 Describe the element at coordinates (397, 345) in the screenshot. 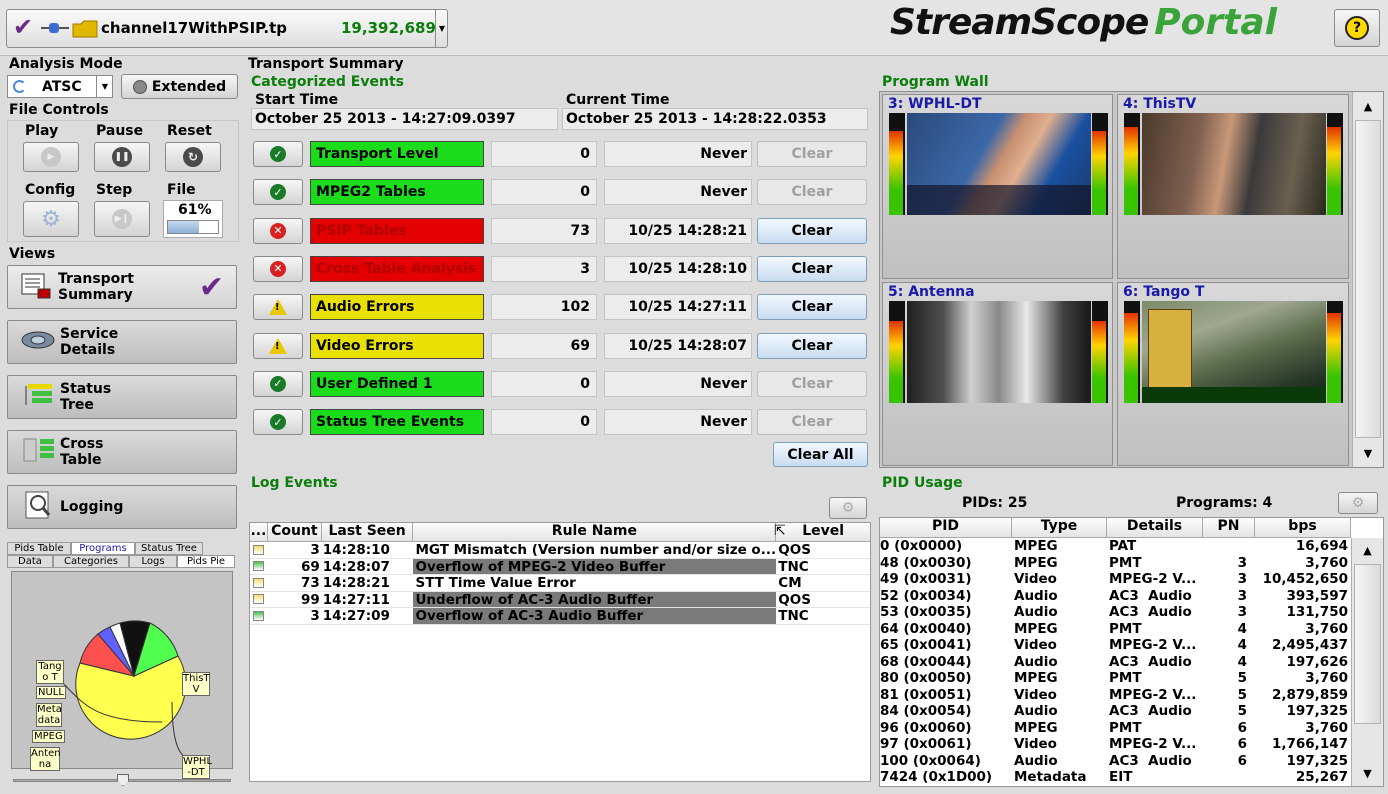

I see `event-label: Video Errors` at that location.